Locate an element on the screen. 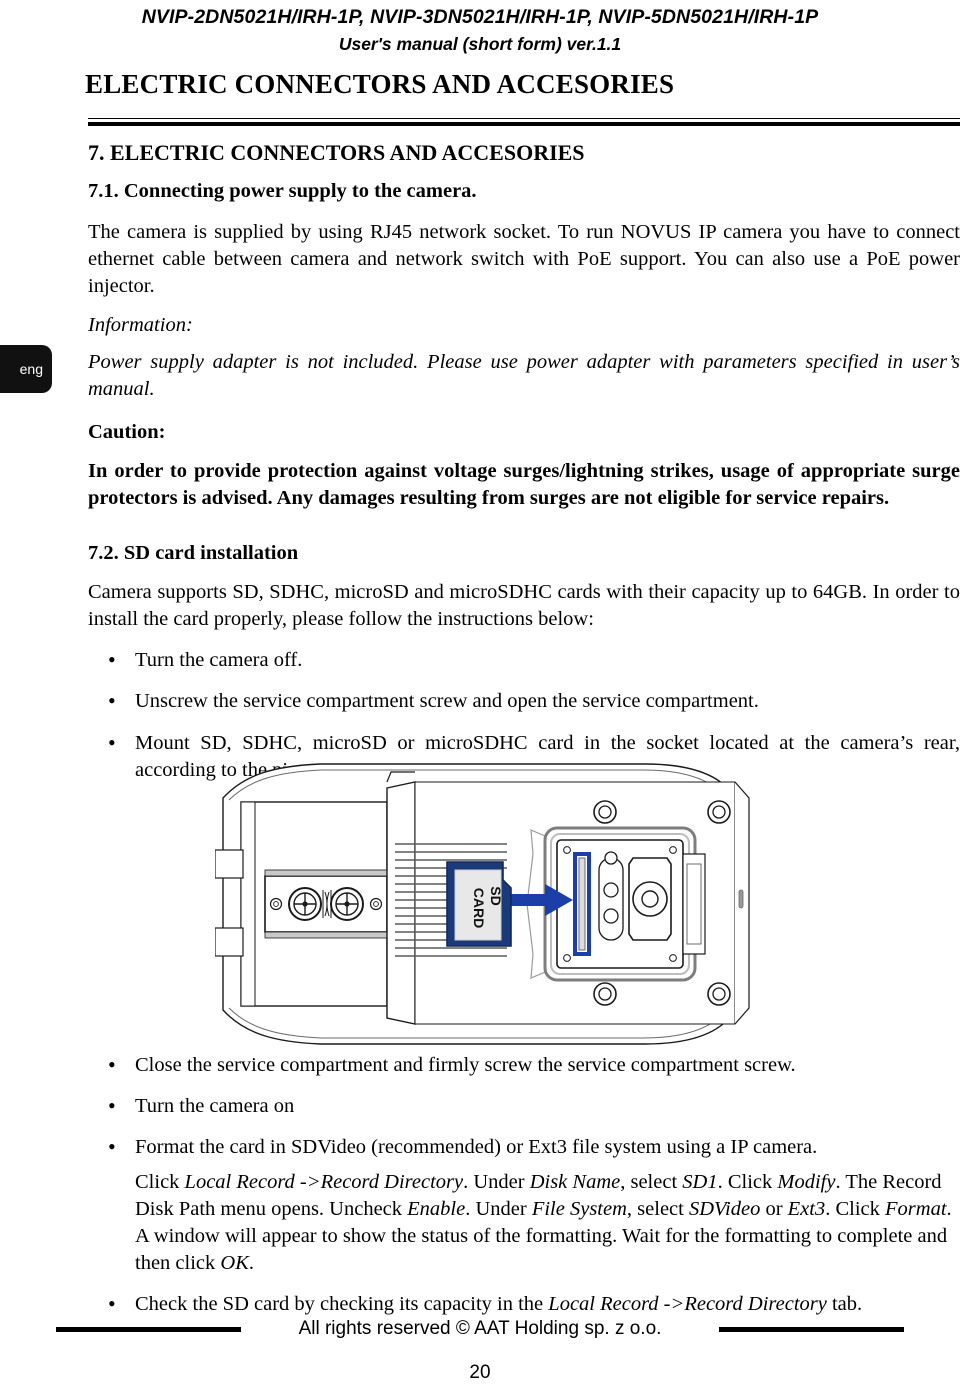 This screenshot has width=960, height=1391. fmt-s6: . Under is located at coordinates (498, 1209).